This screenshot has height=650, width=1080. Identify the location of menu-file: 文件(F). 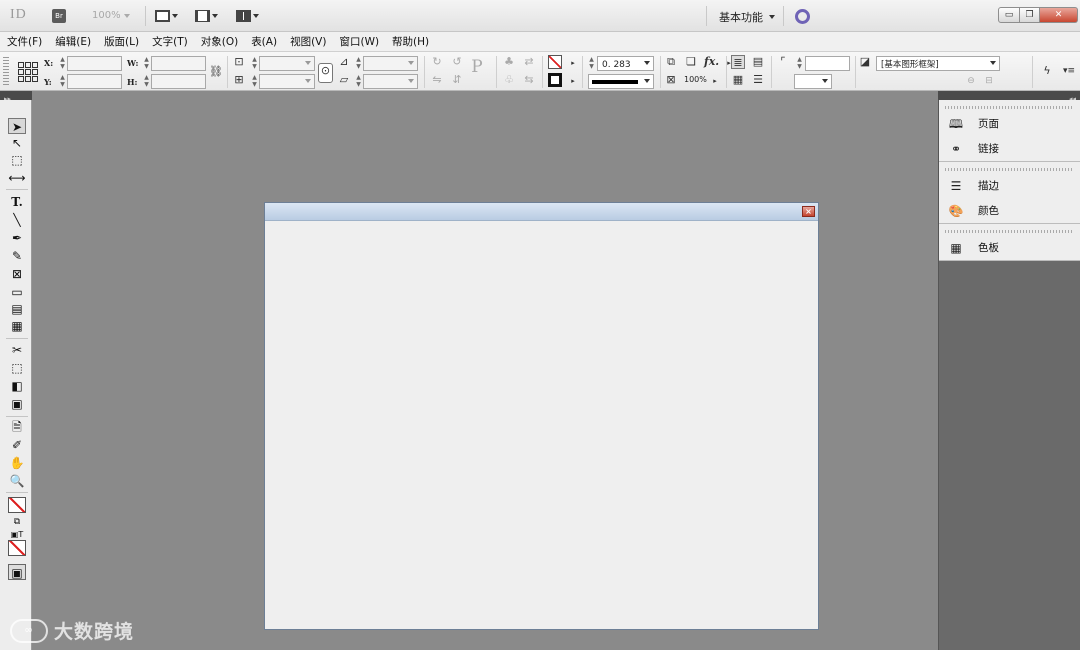
(24, 41).